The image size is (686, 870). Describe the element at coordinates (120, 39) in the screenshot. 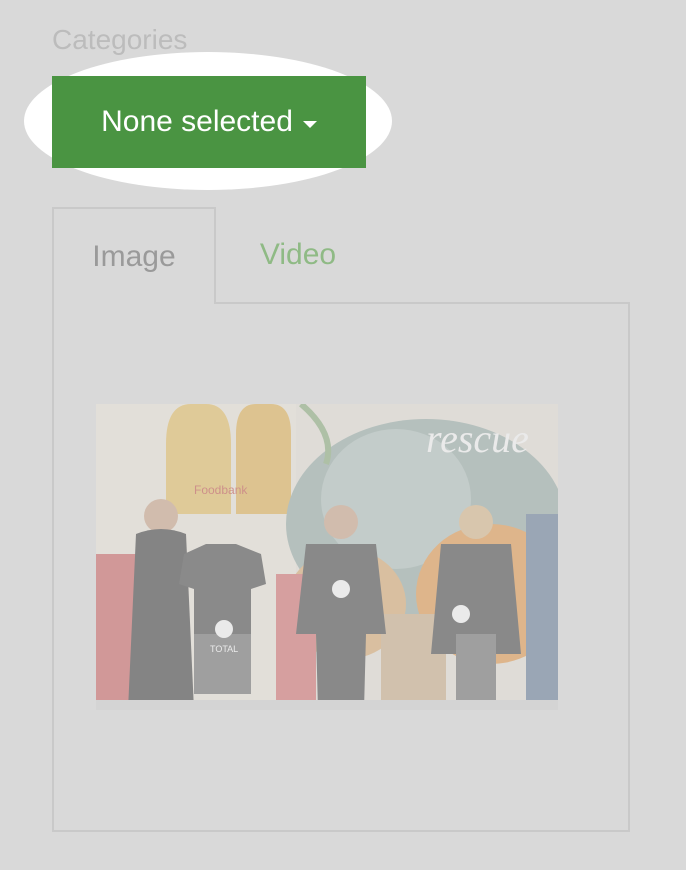

I see `categories-label: Categories` at that location.